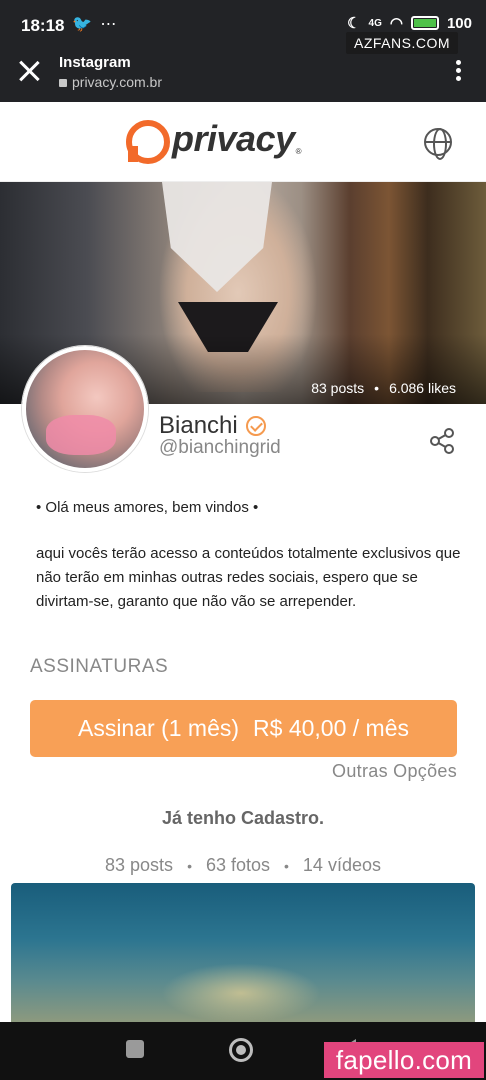  I want to click on browser-title: Instagram, so click(95, 62).